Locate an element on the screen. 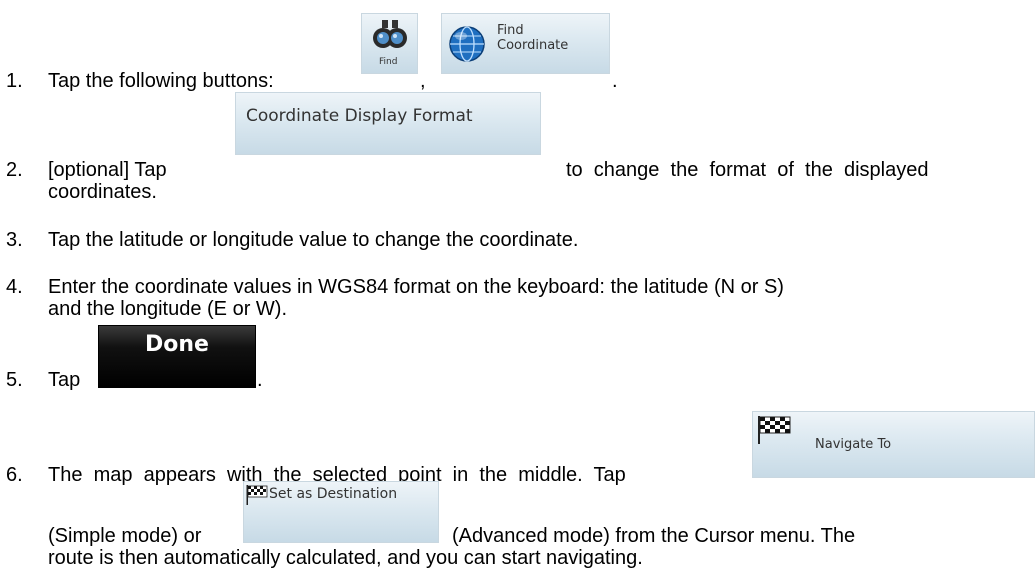 The height and width of the screenshot is (581, 1035). step-5-period: . is located at coordinates (260, 380).